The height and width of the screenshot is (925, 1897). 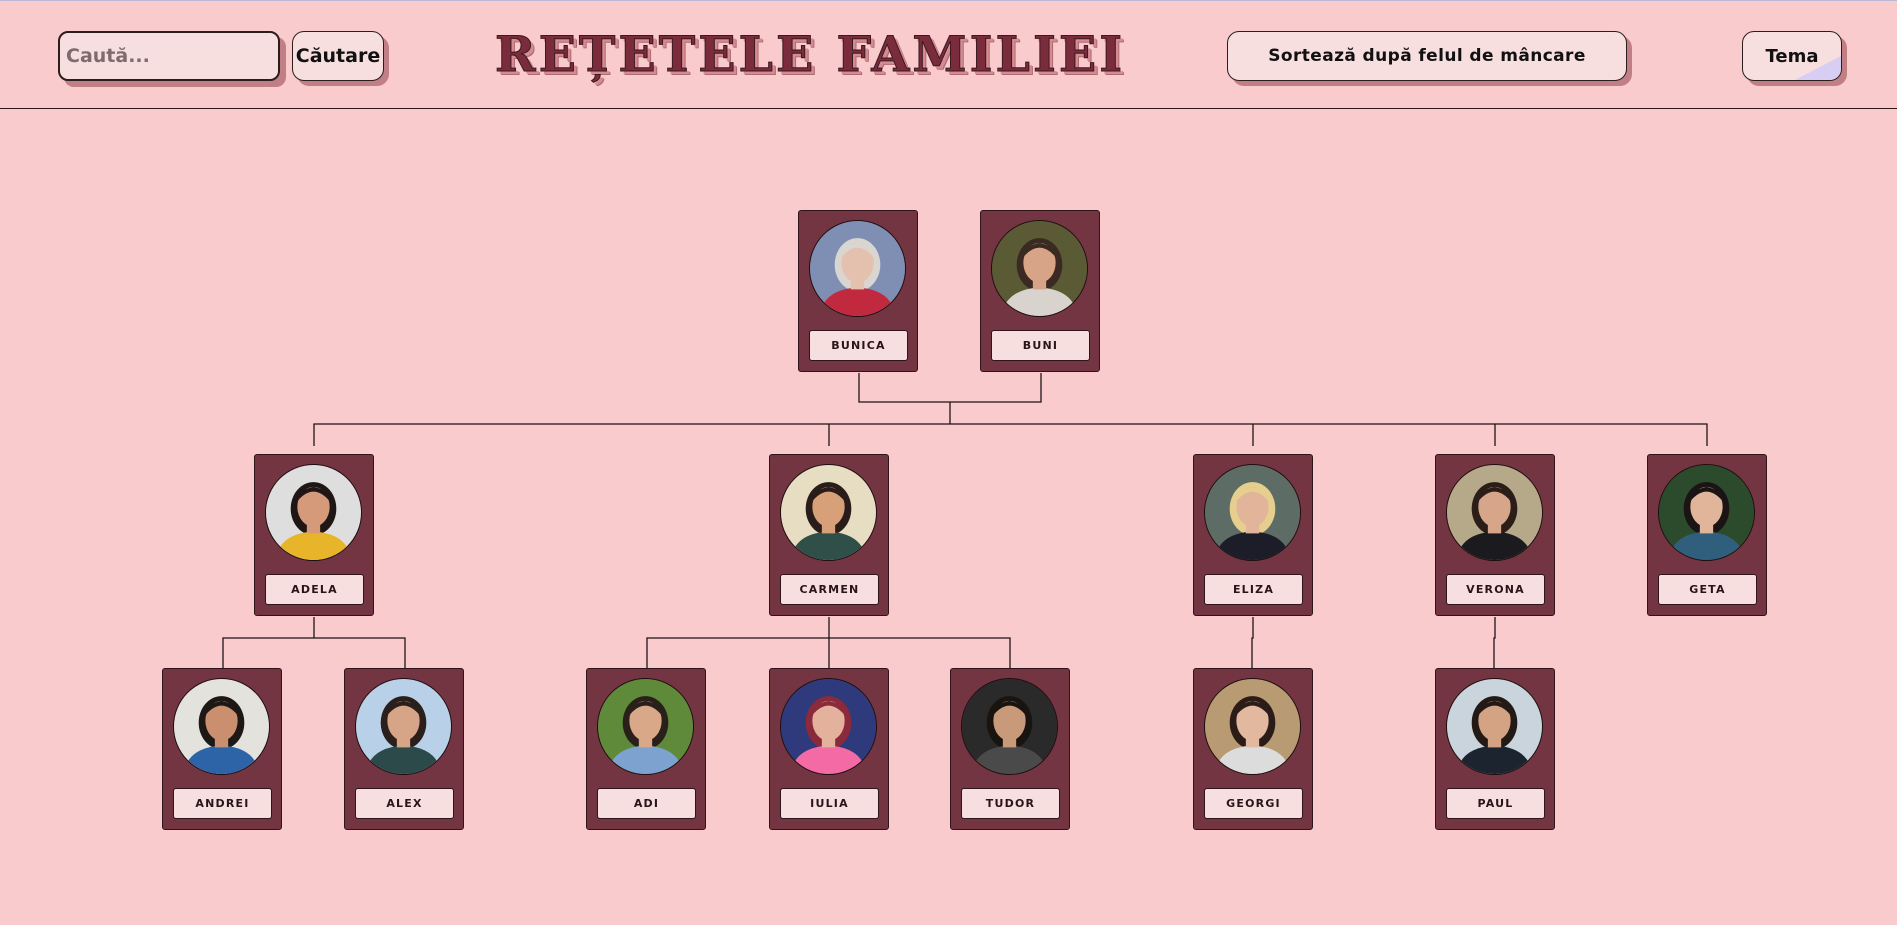 What do you see at coordinates (338, 56) in the screenshot?
I see `search-button: Căutare` at bounding box center [338, 56].